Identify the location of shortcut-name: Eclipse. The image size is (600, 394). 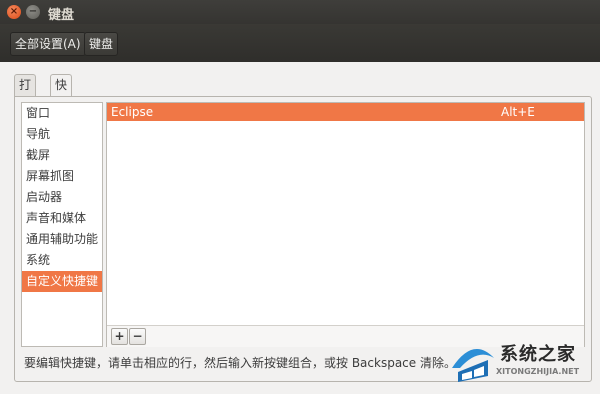
(132, 112).